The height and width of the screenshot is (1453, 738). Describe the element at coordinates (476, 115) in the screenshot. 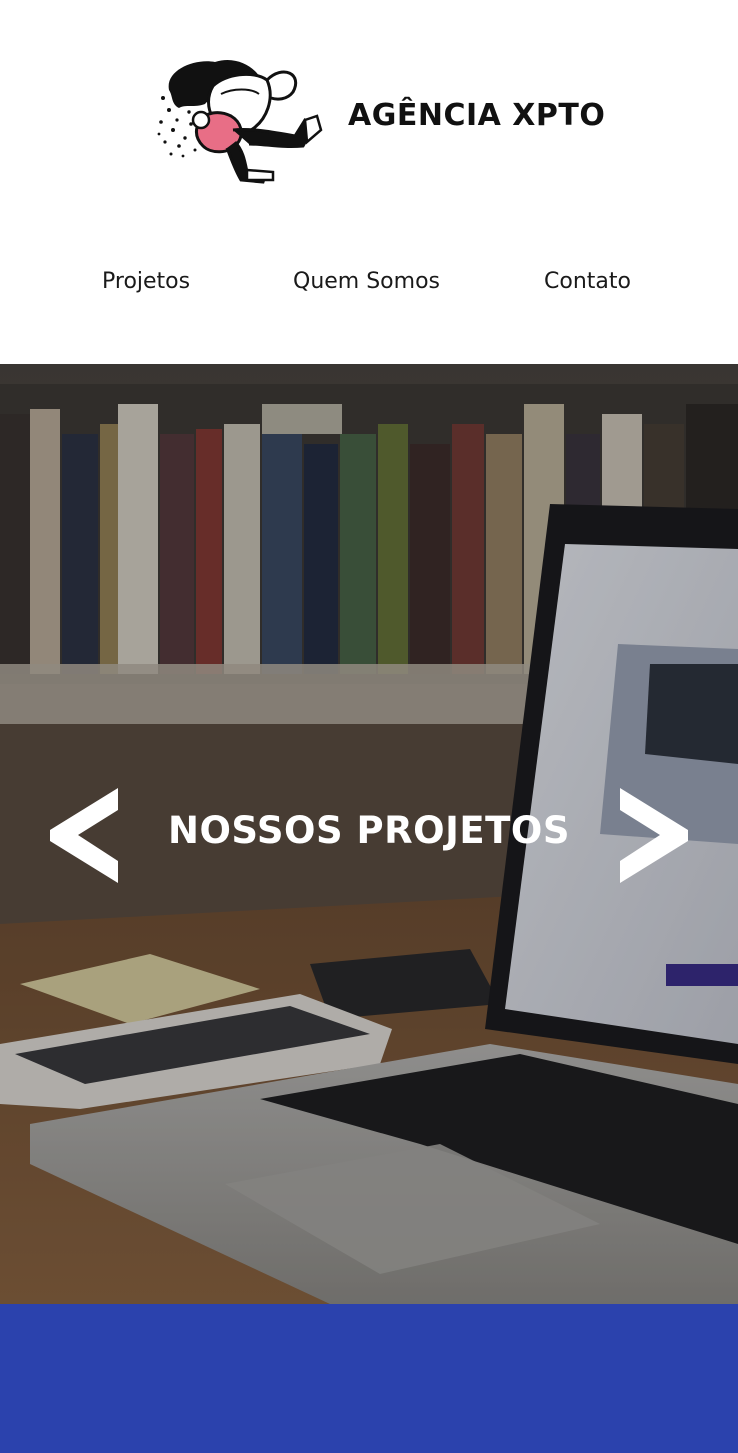

I see `brand-name: AGÊNCIA XPTO` at that location.